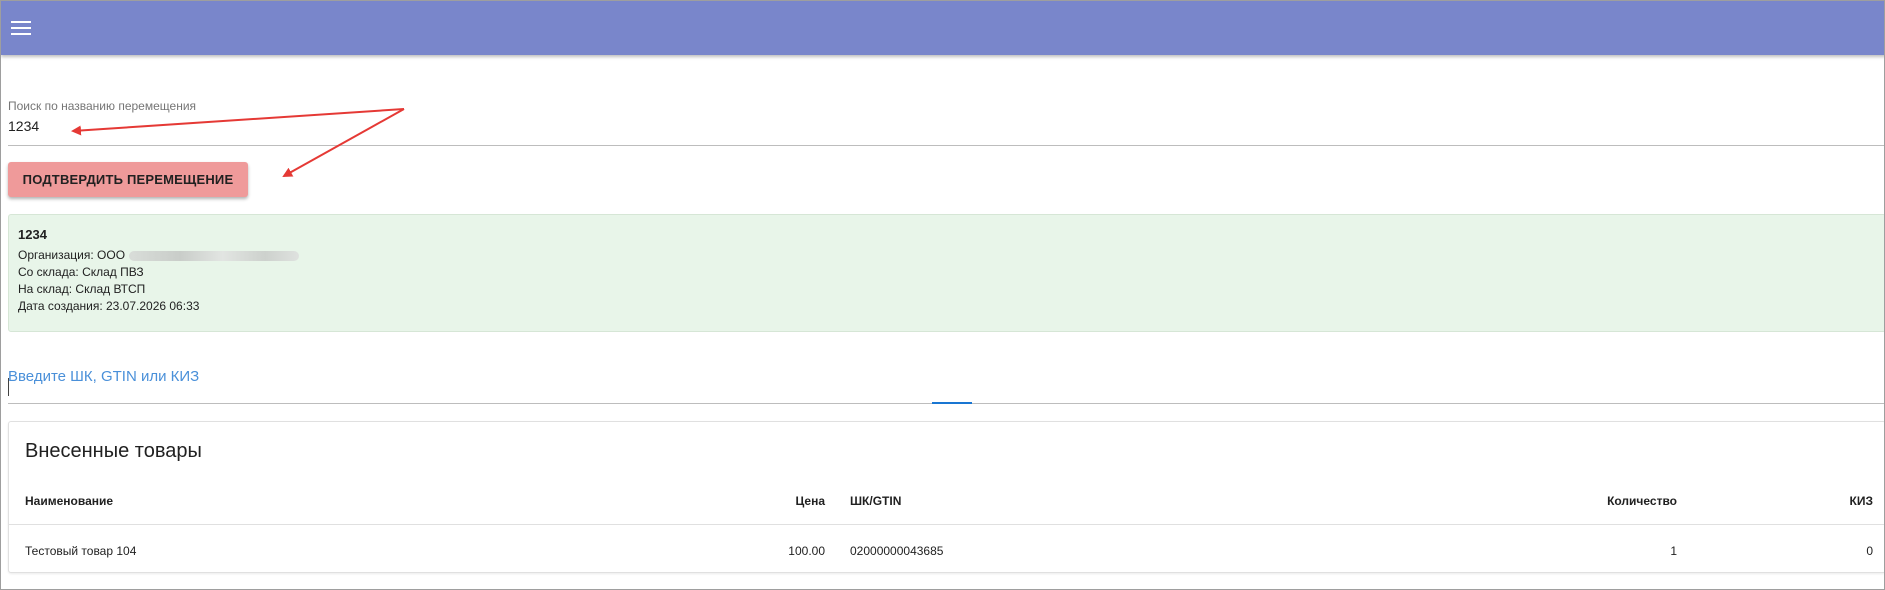 The image size is (1885, 590). Describe the element at coordinates (214, 255) in the screenshot. I see `blurred-organization-name` at that location.